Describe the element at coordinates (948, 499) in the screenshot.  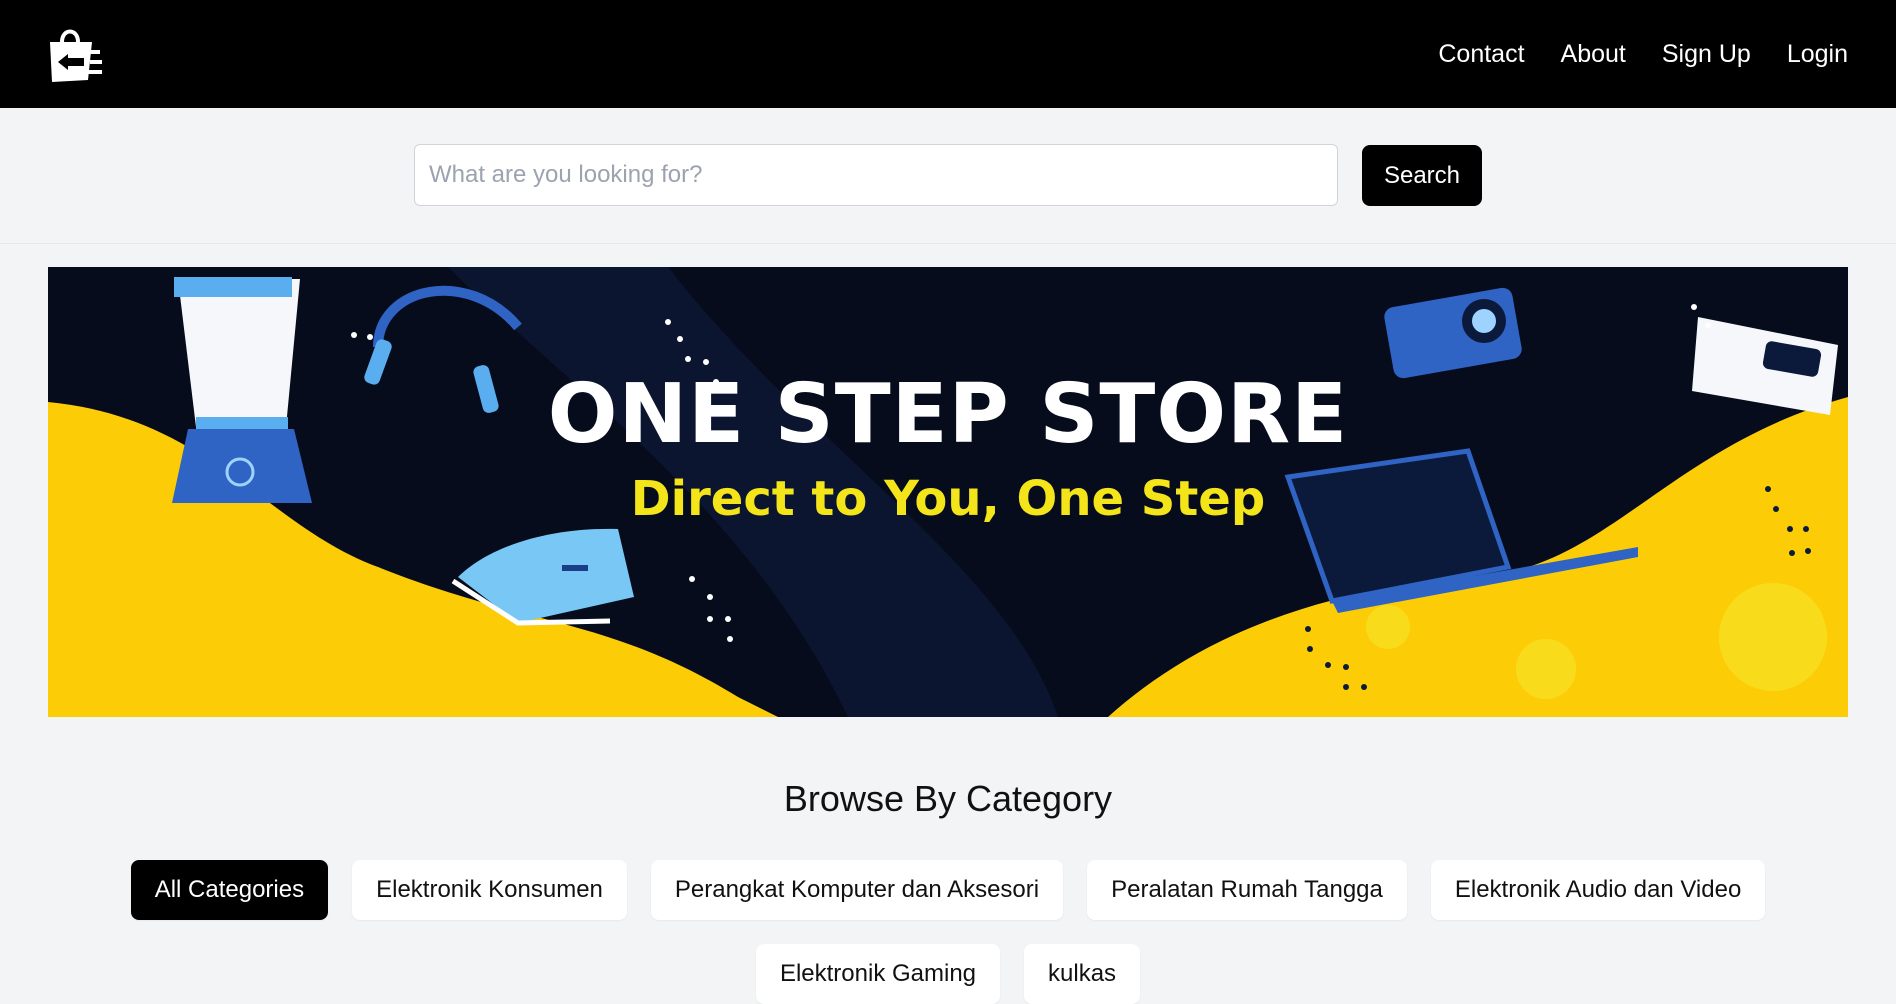
I see `banner-subtitle: Direct to You, One Step` at that location.